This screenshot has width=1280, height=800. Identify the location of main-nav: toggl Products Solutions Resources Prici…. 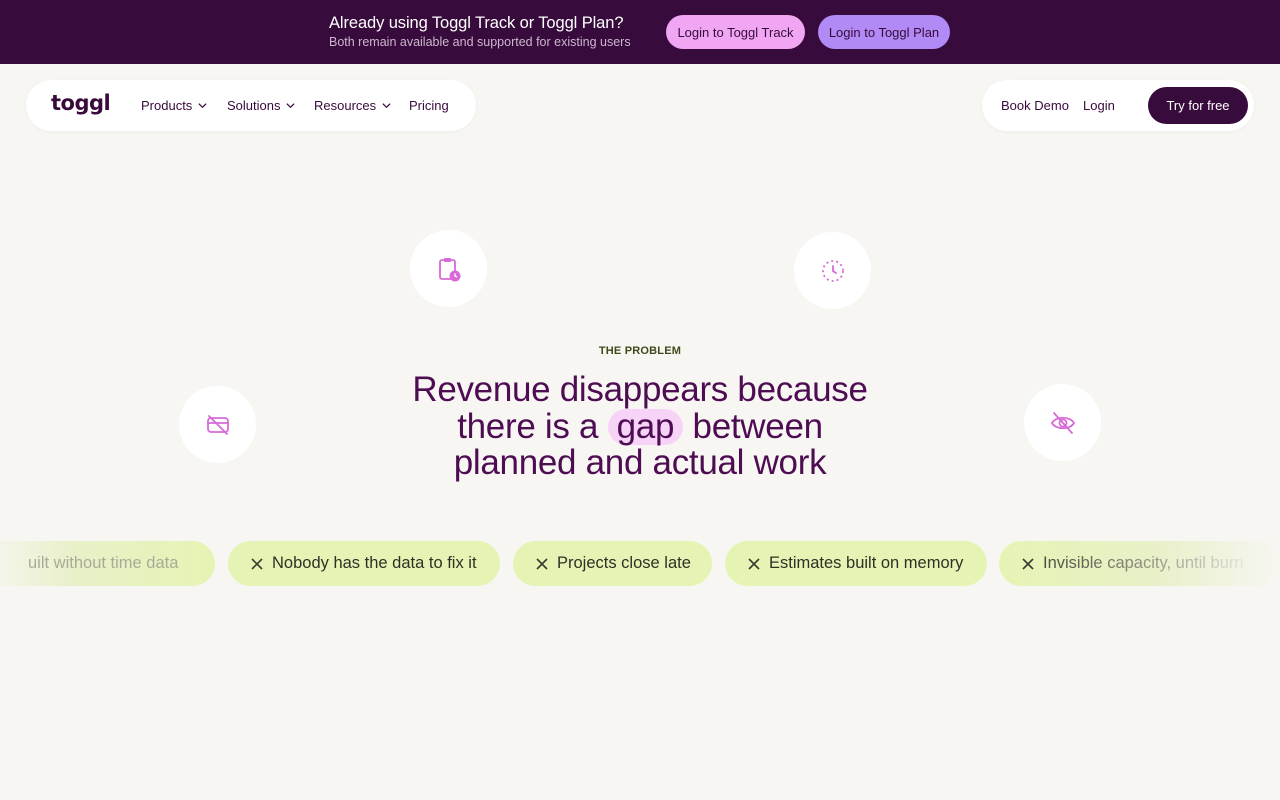
(251, 105).